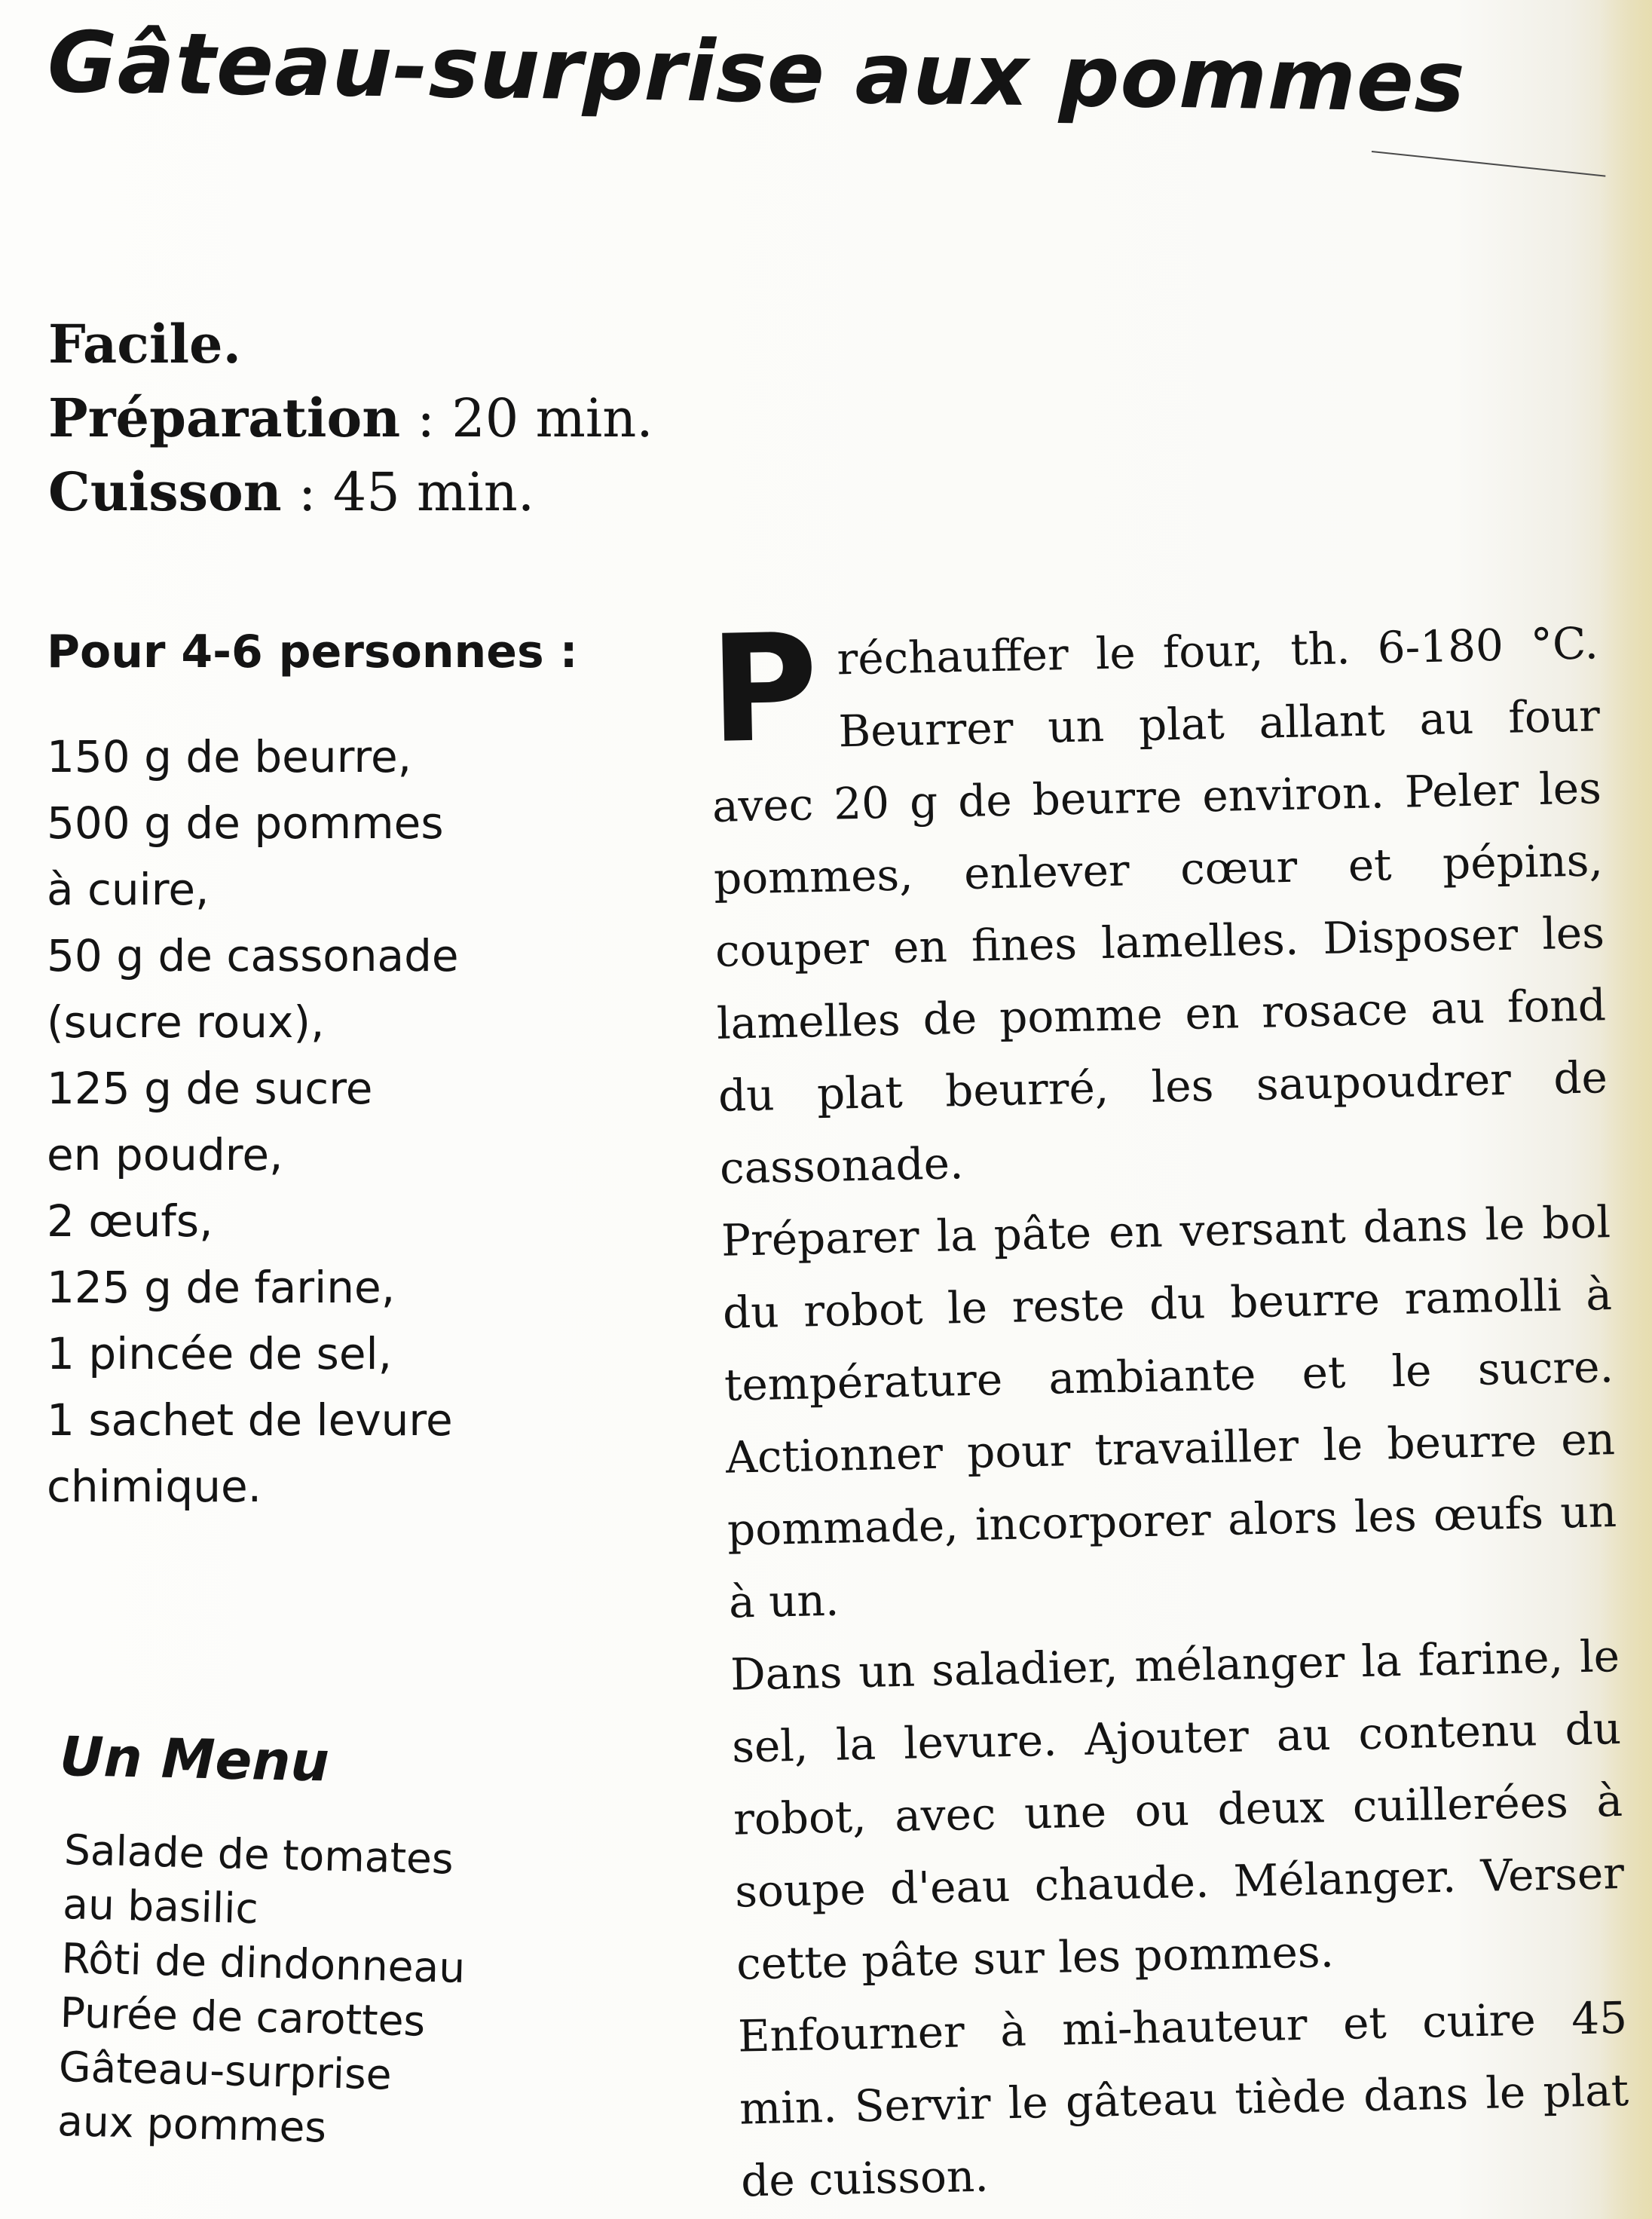  What do you see at coordinates (192, 2124) in the screenshot?
I see `menu-line: aux pommes` at bounding box center [192, 2124].